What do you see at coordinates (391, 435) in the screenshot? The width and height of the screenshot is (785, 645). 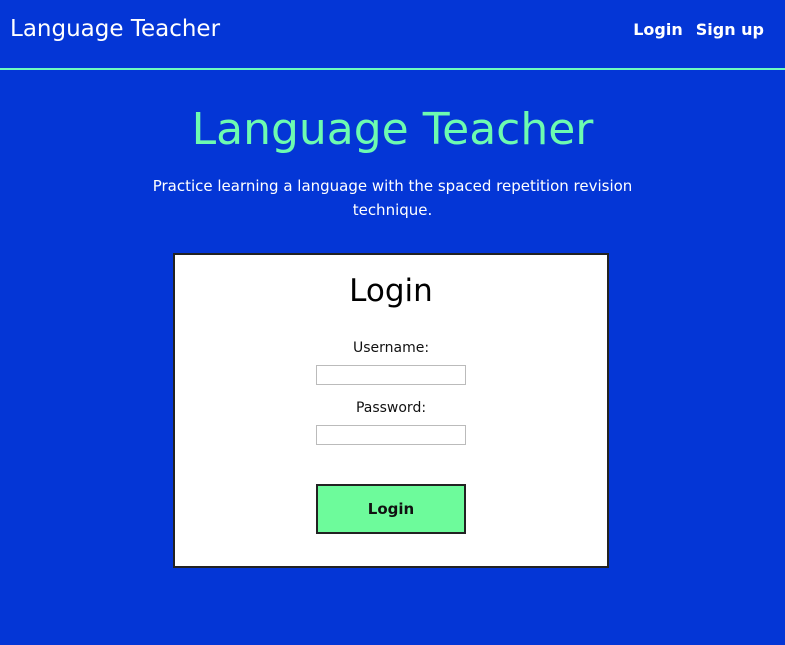 I see `password-input` at bounding box center [391, 435].